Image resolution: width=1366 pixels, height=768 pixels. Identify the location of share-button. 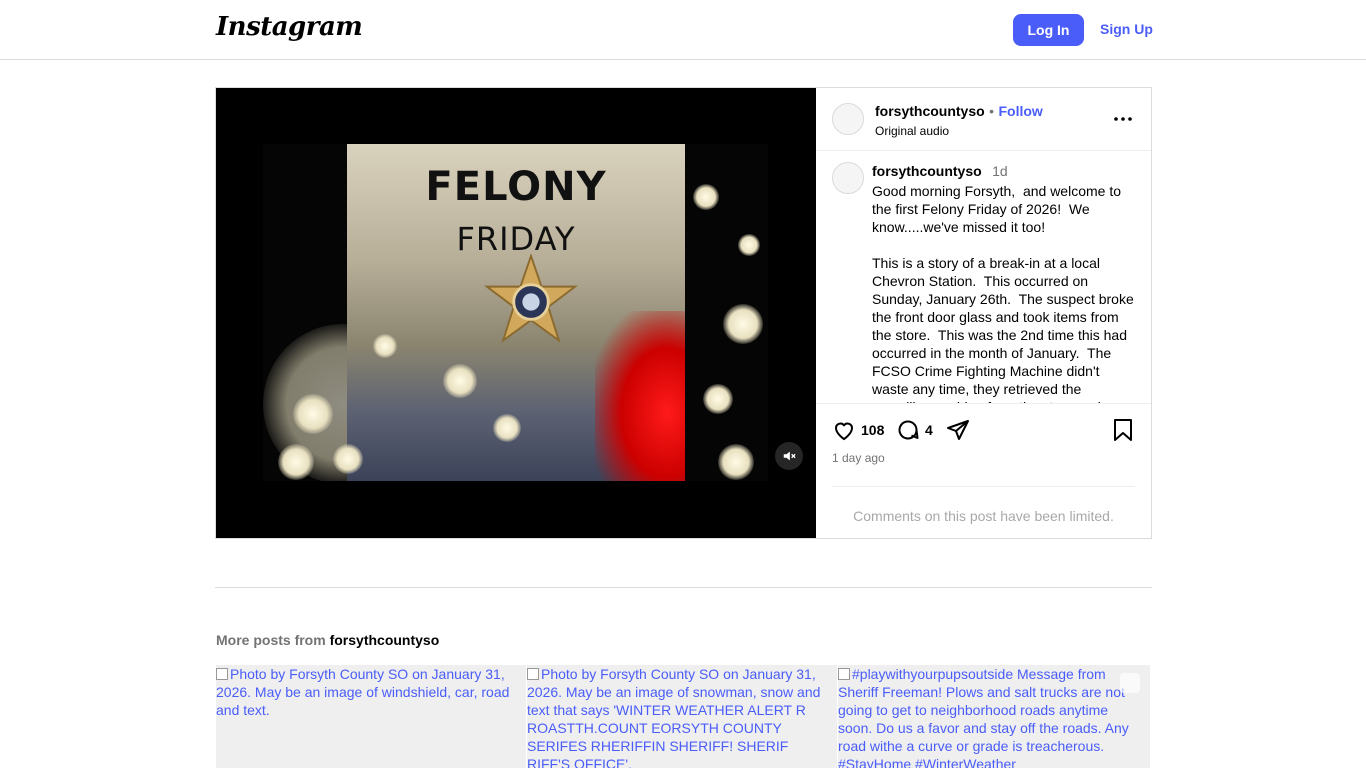
(958, 430).